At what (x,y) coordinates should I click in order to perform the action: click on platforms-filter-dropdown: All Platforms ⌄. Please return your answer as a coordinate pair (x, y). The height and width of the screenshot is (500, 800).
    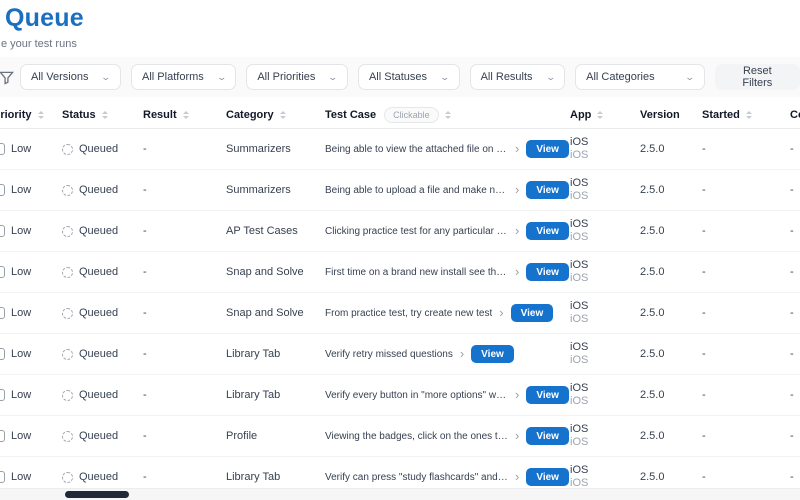
    Looking at the image, I should click on (184, 77).